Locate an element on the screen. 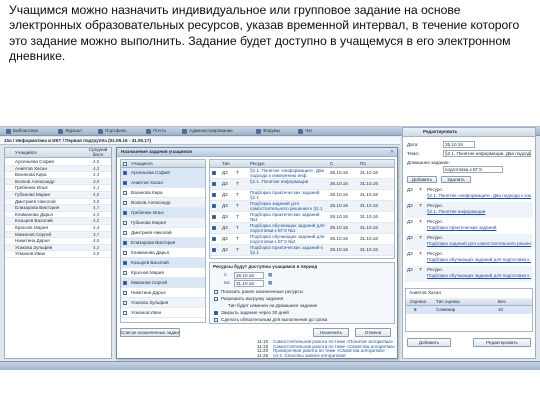 This screenshot has height=405, width=540. toolbar-portfolio: Портфель is located at coordinates (112, 131).